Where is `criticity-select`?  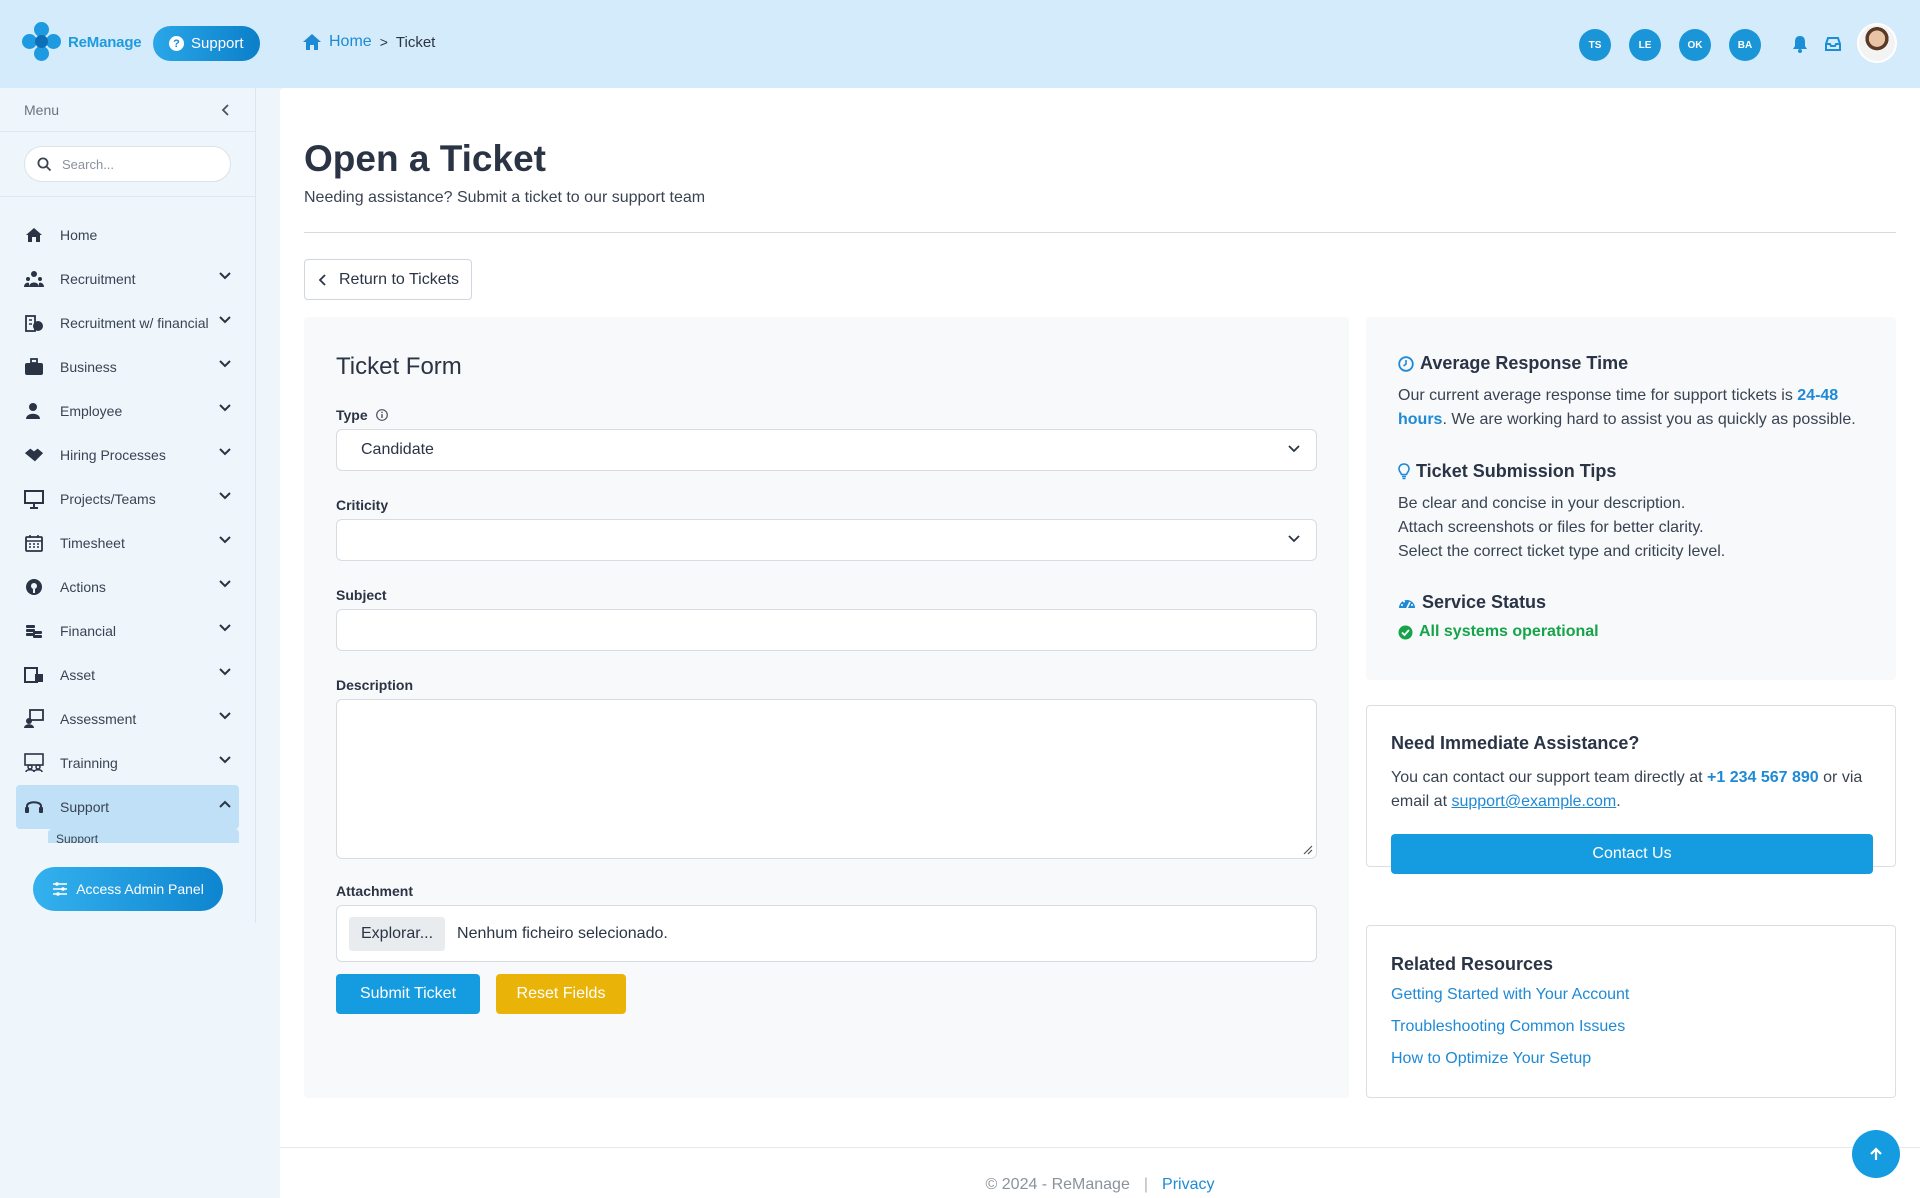 criticity-select is located at coordinates (826, 540).